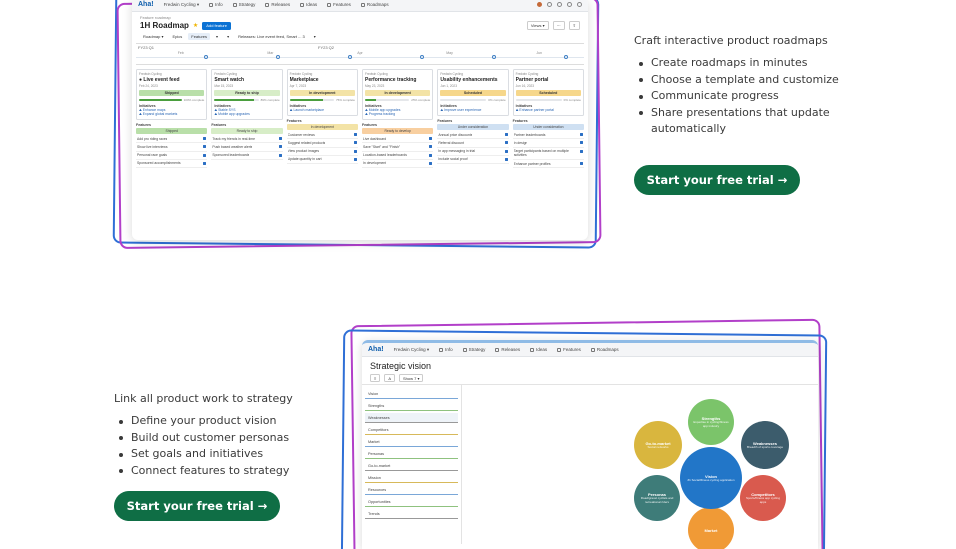 Image resolution: width=956 pixels, height=549 pixels. I want to click on show-dropdown: Show 7 ▾, so click(411, 378).